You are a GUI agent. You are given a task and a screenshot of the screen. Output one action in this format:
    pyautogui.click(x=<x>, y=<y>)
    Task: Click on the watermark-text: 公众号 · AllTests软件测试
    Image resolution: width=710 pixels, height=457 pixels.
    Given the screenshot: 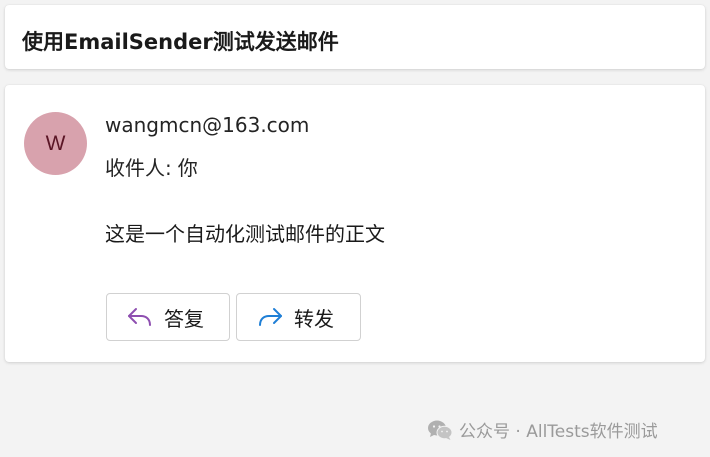 What is the action you would take?
    pyautogui.click(x=558, y=432)
    